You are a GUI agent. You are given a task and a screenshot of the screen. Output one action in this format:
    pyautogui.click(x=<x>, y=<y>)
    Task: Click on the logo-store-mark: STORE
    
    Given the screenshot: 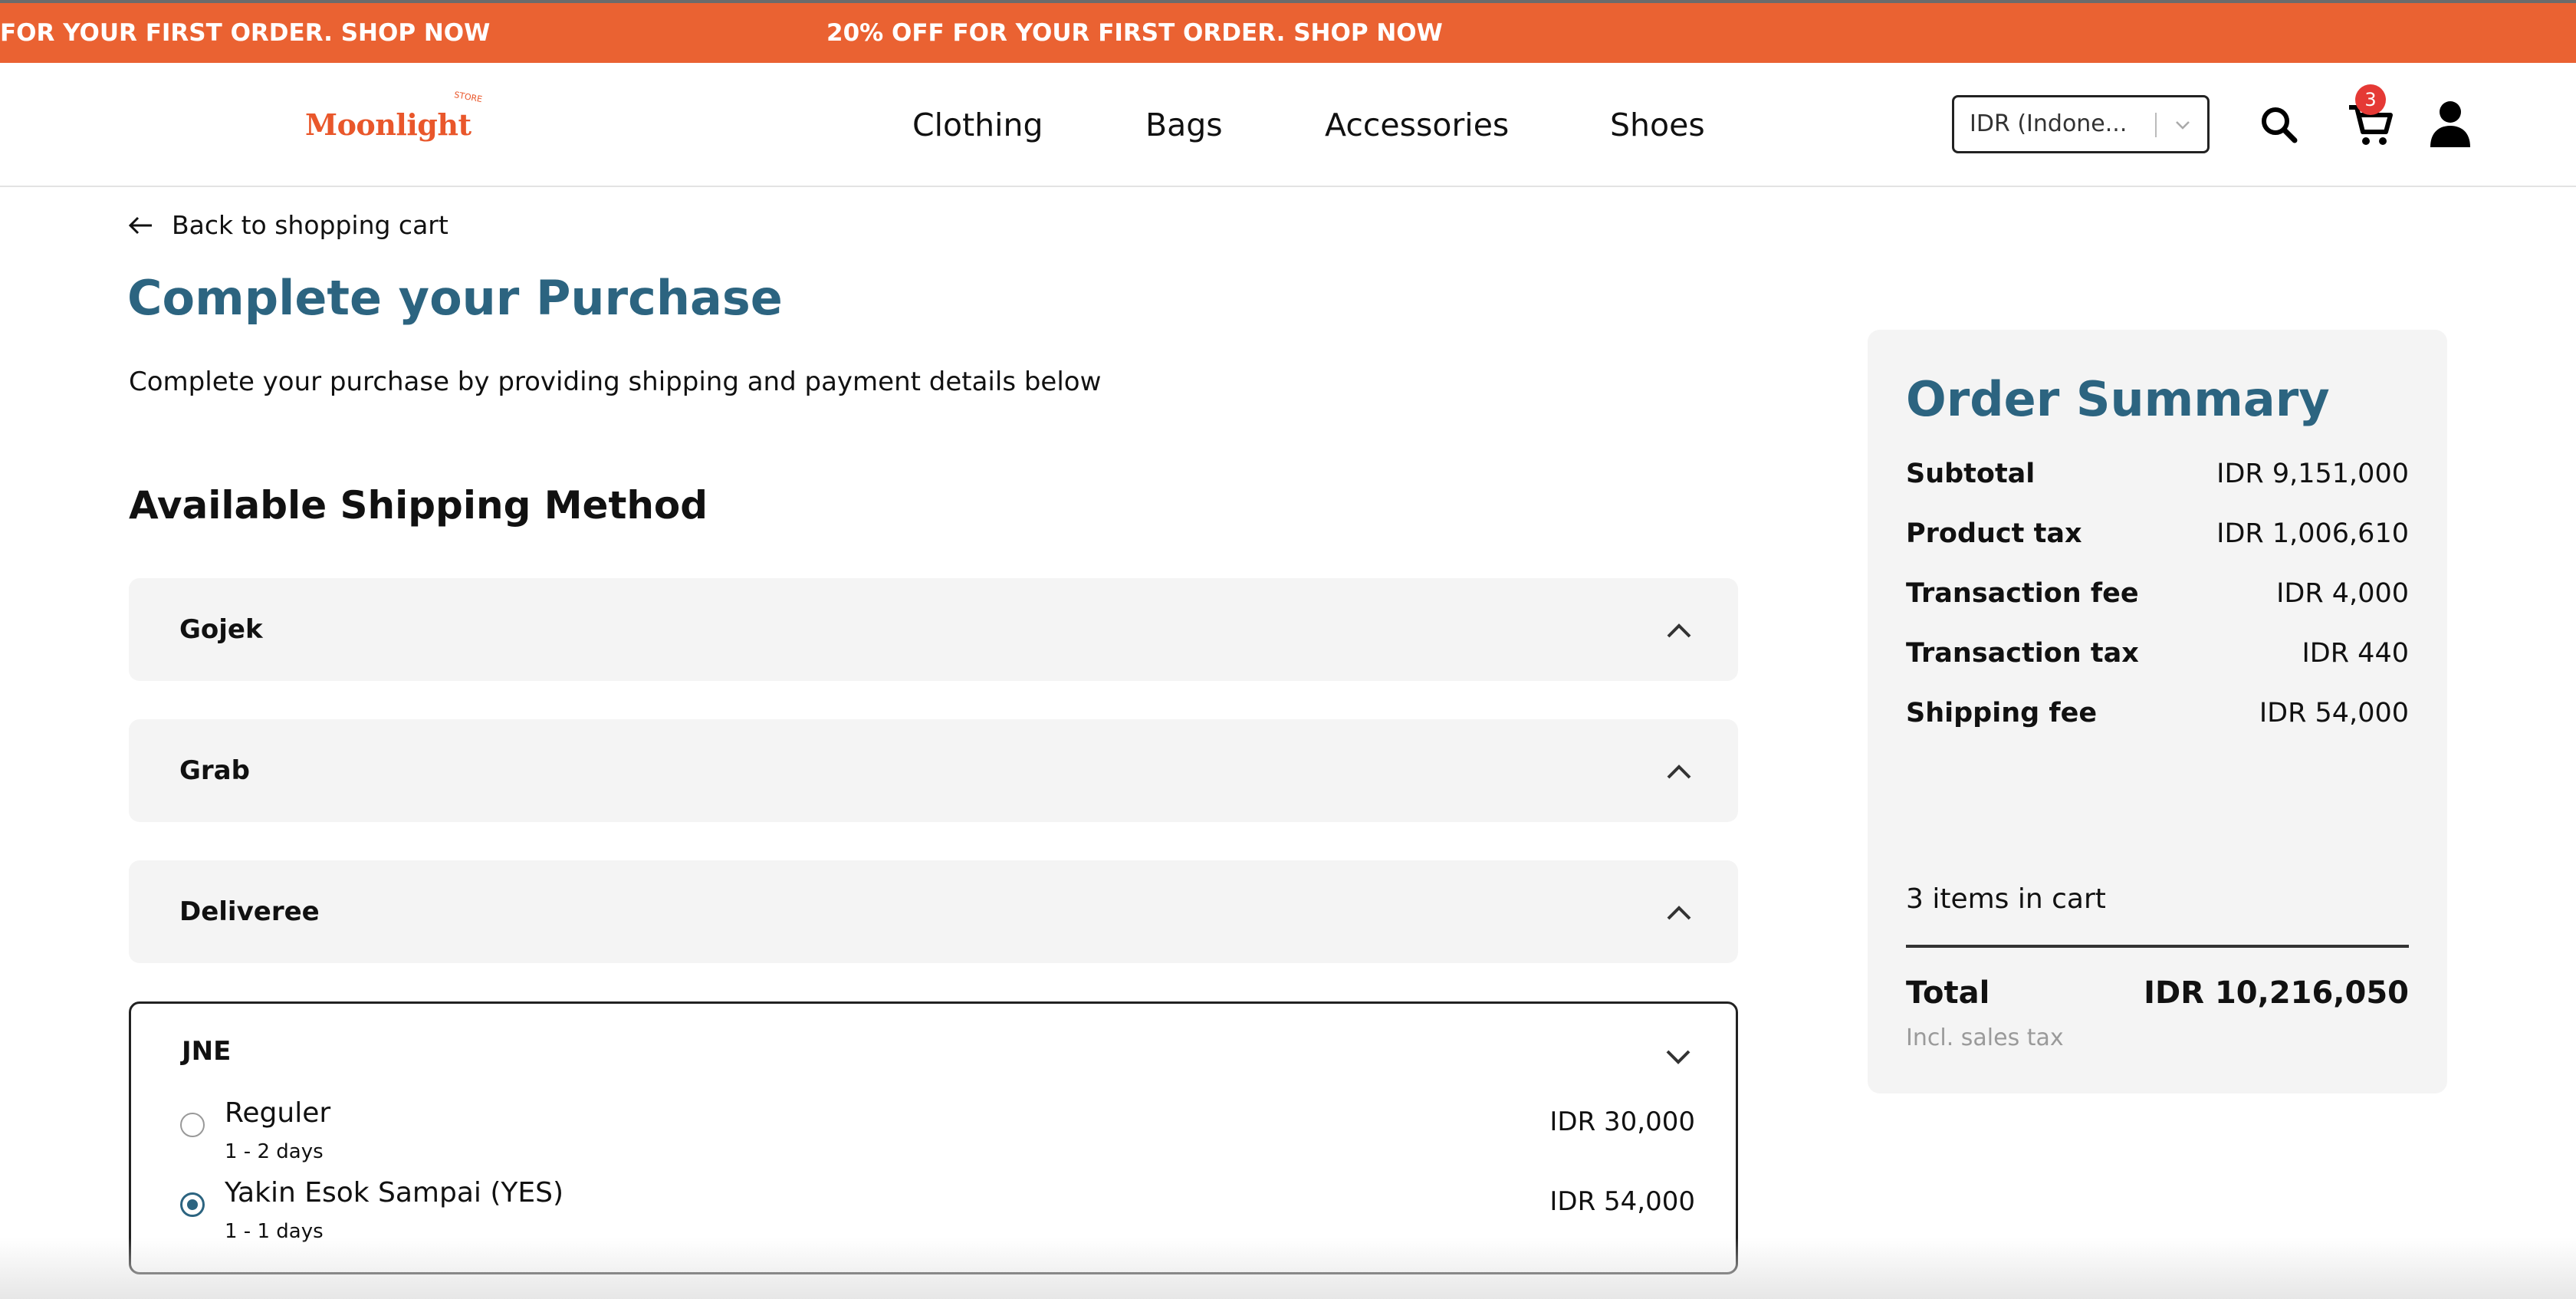 What is the action you would take?
    pyautogui.click(x=468, y=97)
    